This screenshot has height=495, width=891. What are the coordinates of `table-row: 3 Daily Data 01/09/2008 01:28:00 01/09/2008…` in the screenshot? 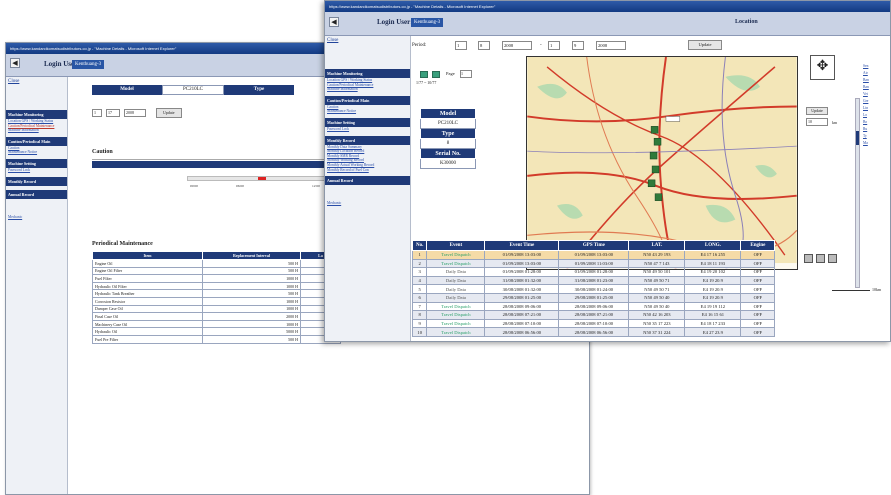 It's located at (593, 272).